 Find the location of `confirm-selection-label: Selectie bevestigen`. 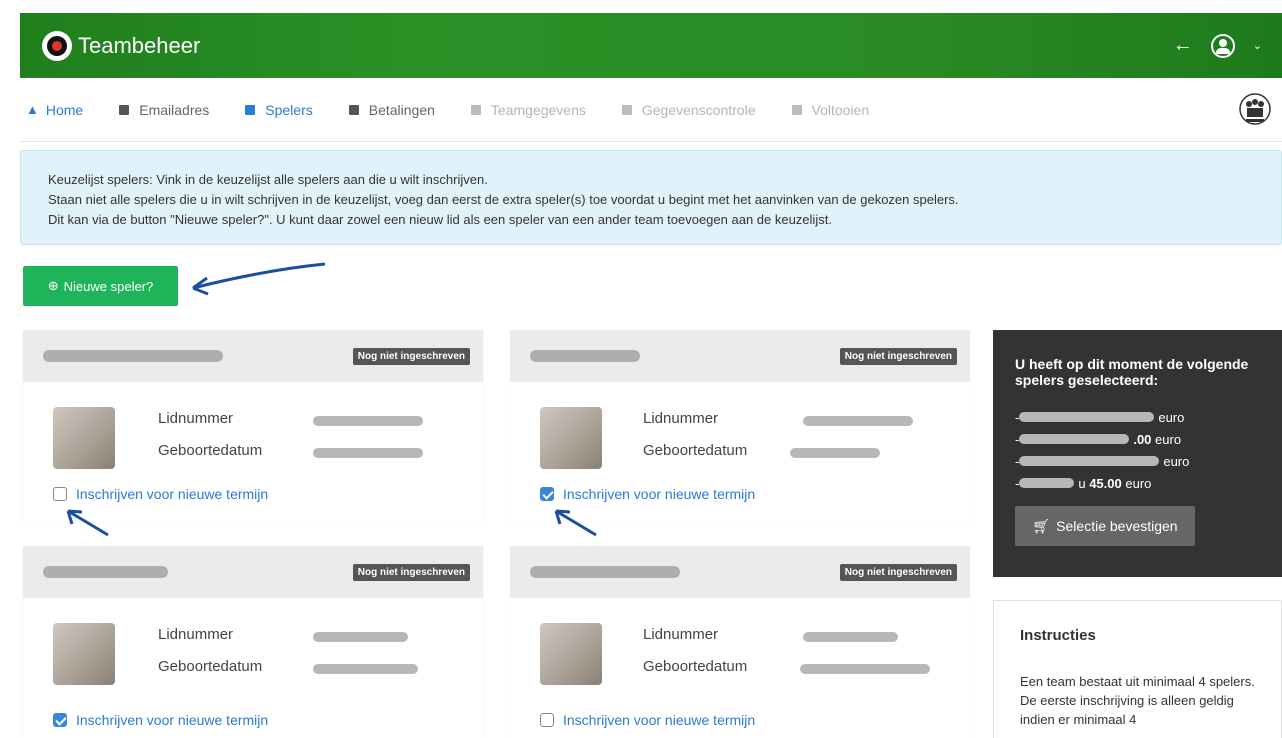

confirm-selection-label: Selectie bevestigen is located at coordinates (1117, 526).